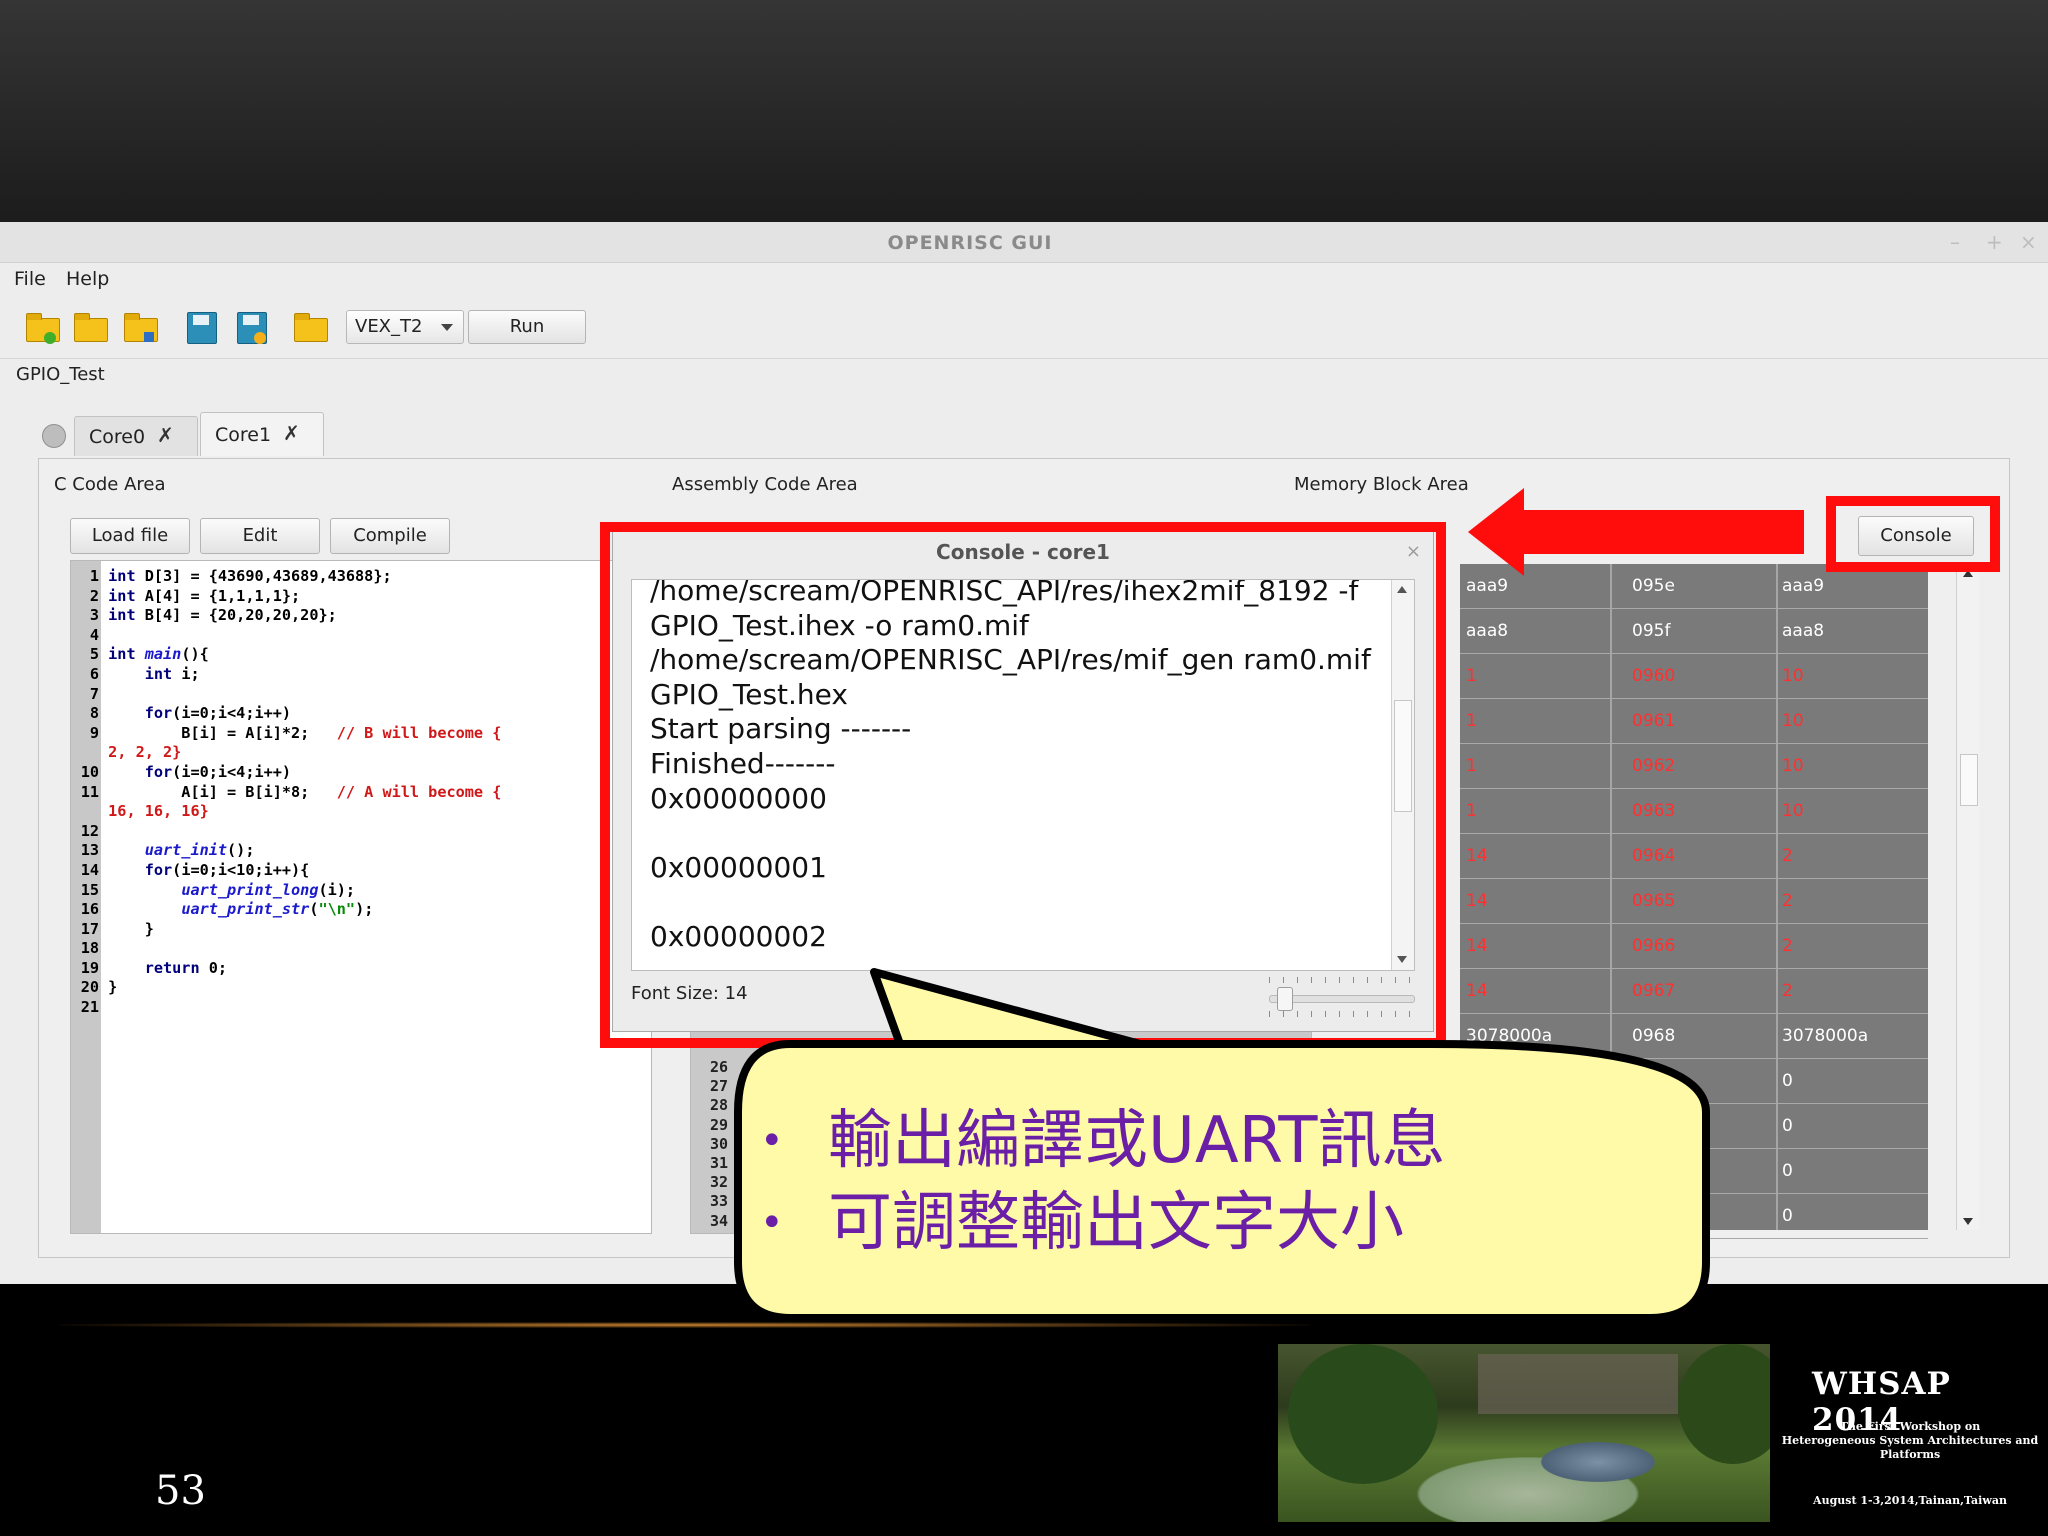 This screenshot has height=1536, width=2048. I want to click on table-row: 1 0962 10, so click(1694, 766).